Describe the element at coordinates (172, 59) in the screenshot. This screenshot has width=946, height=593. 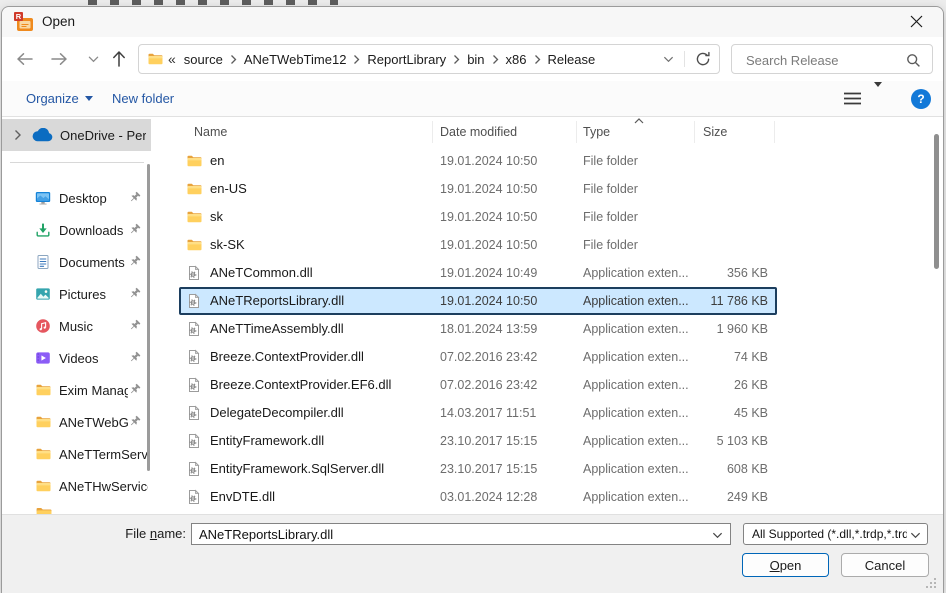
I see `breadcrumb-collapsed-button: «` at that location.